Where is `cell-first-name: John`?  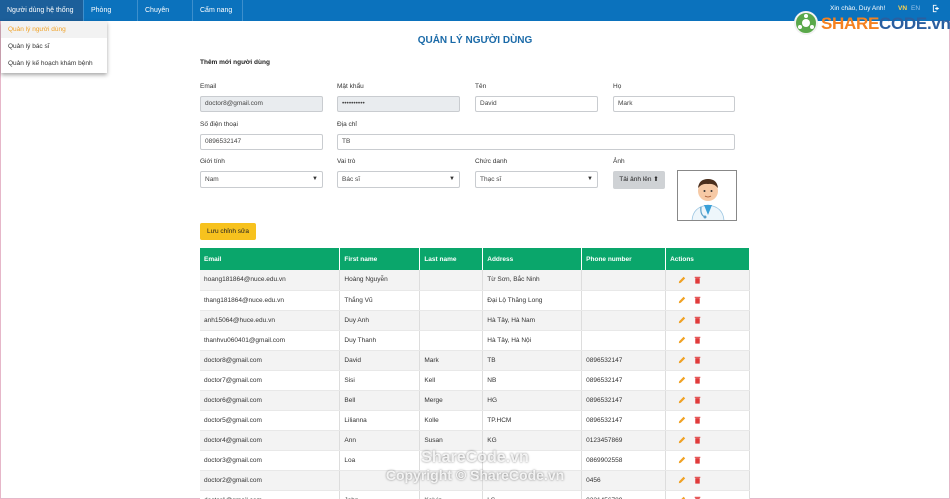
cell-first-name: John is located at coordinates (380, 494).